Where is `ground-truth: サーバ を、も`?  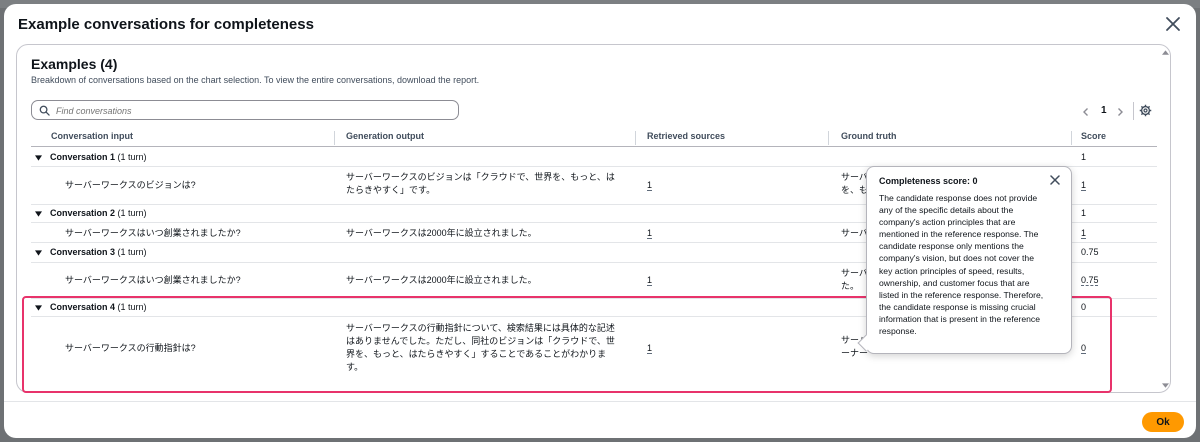
ground-truth: サーバ を、も is located at coordinates (855, 183).